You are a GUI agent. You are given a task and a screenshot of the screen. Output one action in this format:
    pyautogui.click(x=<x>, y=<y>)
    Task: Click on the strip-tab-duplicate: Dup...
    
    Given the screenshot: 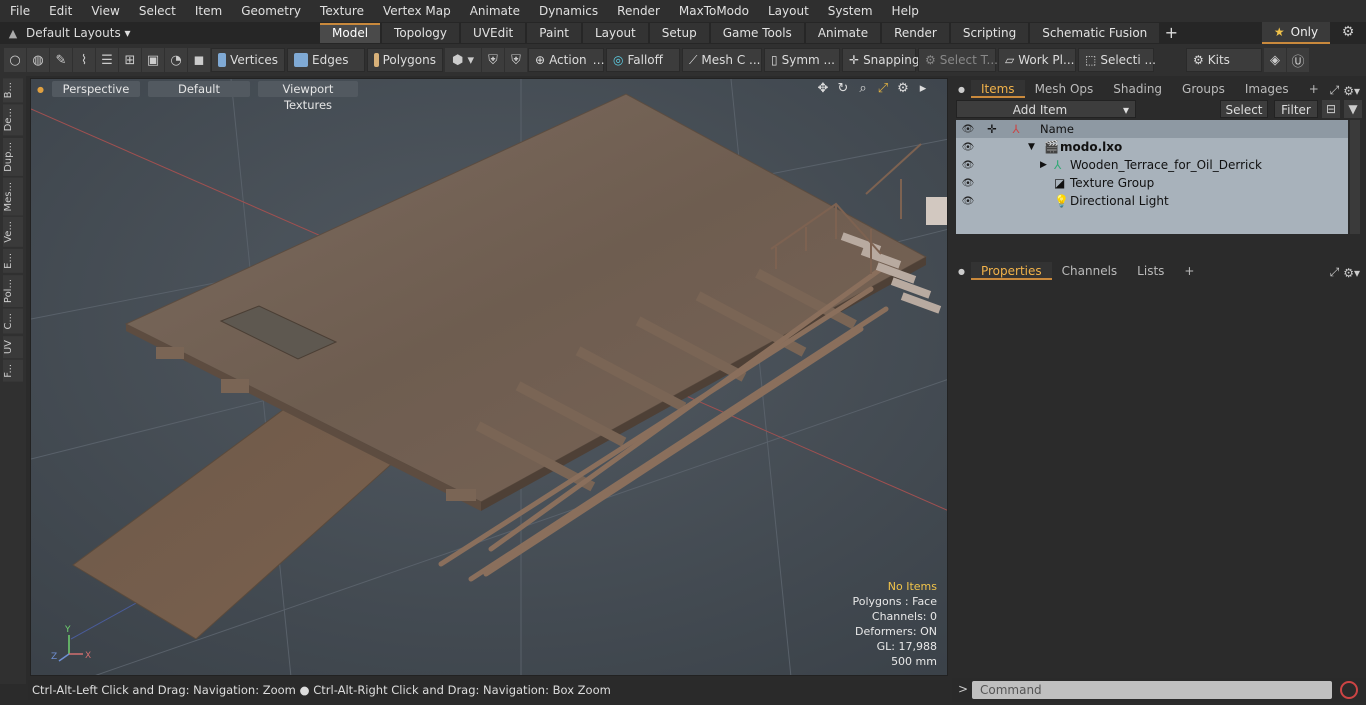 What is the action you would take?
    pyautogui.click(x=13, y=156)
    